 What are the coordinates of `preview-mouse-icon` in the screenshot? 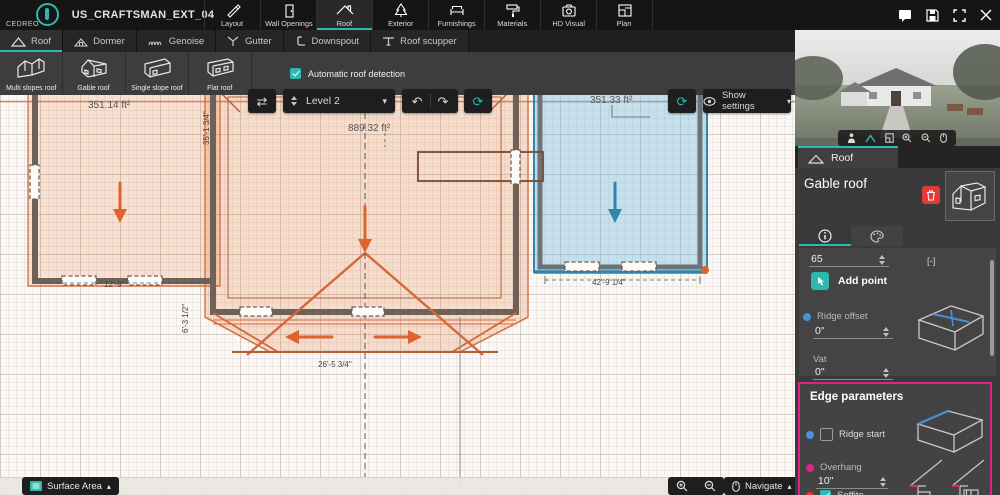 It's located at (943, 138).